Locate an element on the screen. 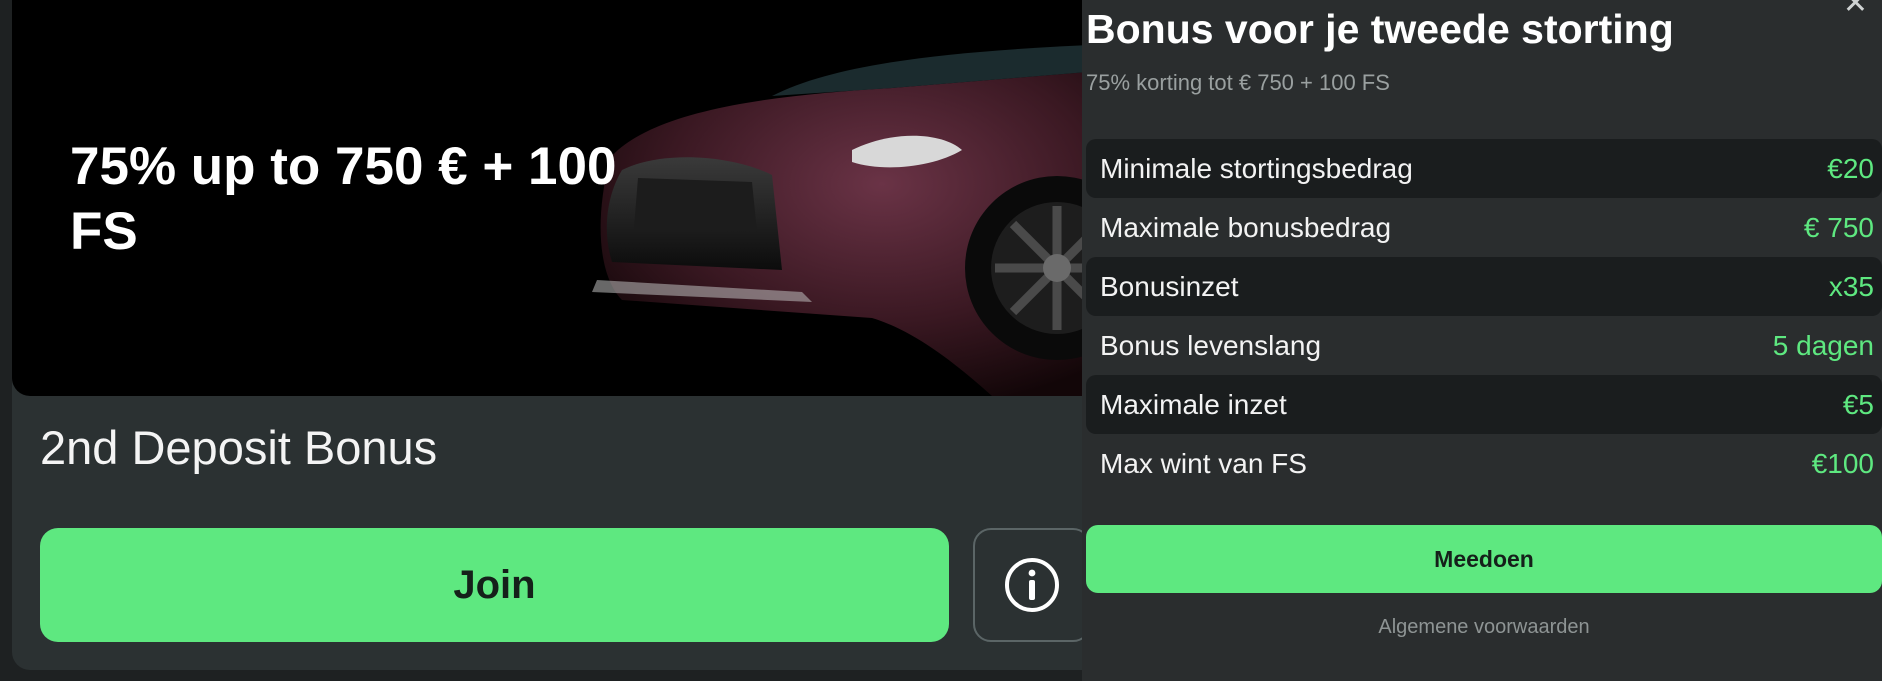 The image size is (1882, 681). term-value: x35 is located at coordinates (1851, 286).